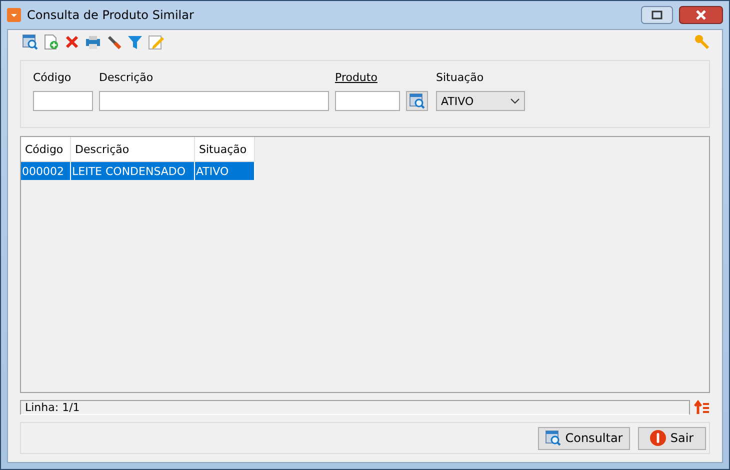 The width and height of the screenshot is (730, 470). Describe the element at coordinates (133, 149) in the screenshot. I see `column-header: Descrição` at that location.